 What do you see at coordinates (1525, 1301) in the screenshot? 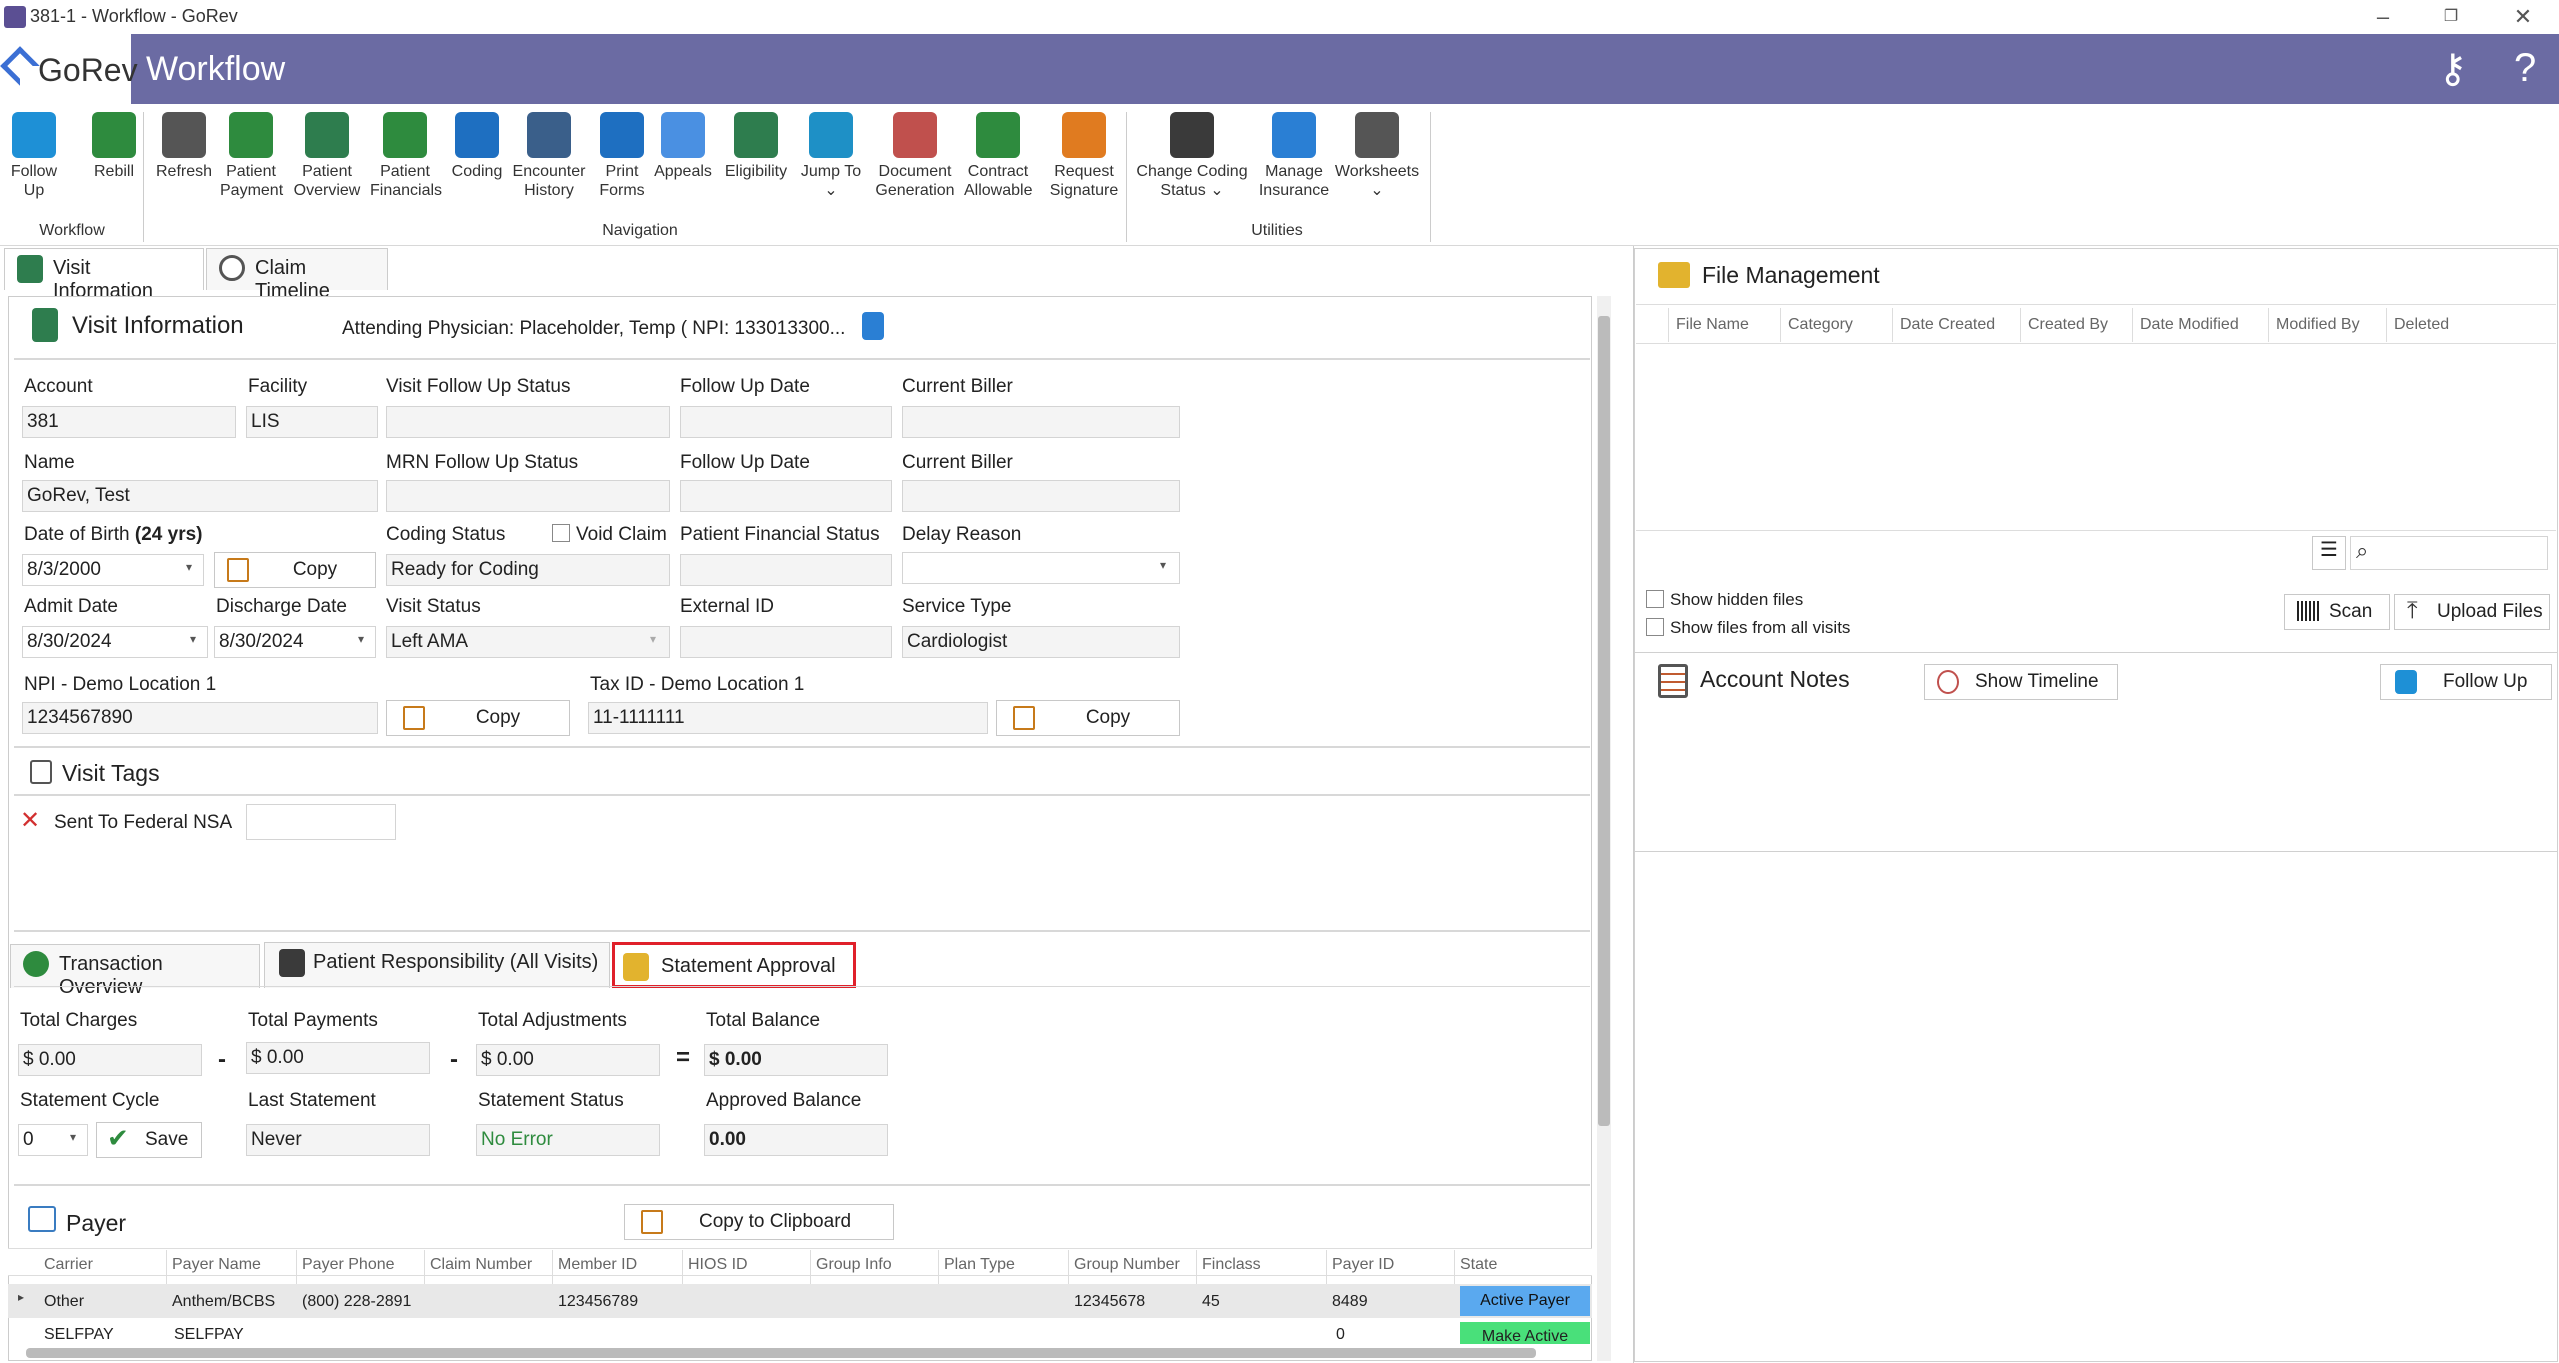
I see `active-payer-badge: Active Payer` at bounding box center [1525, 1301].